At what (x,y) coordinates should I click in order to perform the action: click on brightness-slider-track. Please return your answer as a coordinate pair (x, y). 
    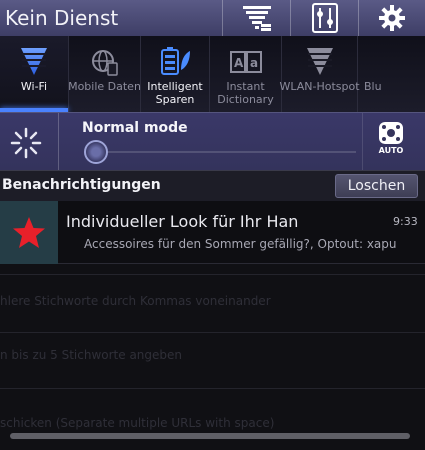
    Looking at the image, I should click on (226, 152).